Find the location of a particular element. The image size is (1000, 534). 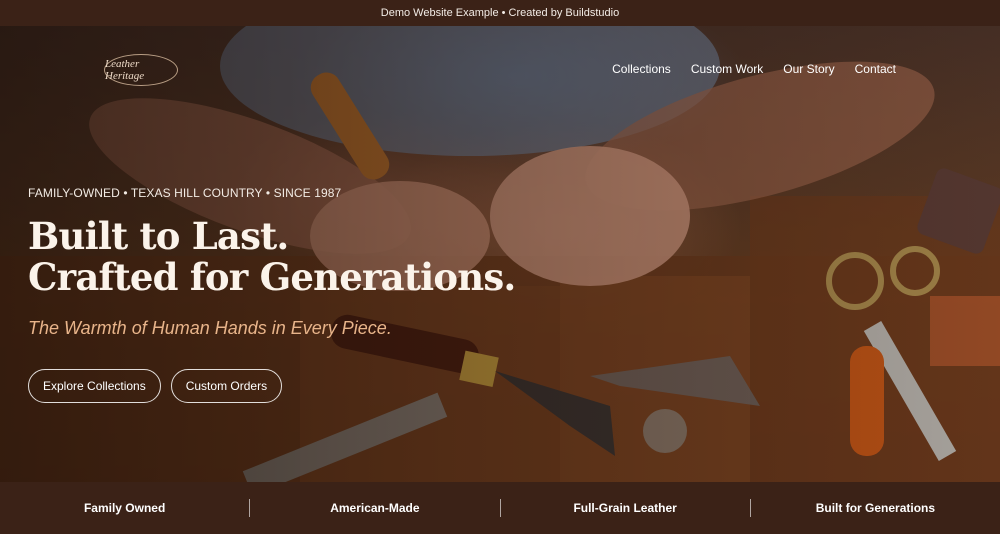

nav-item-collections: Collections is located at coordinates (641, 69).